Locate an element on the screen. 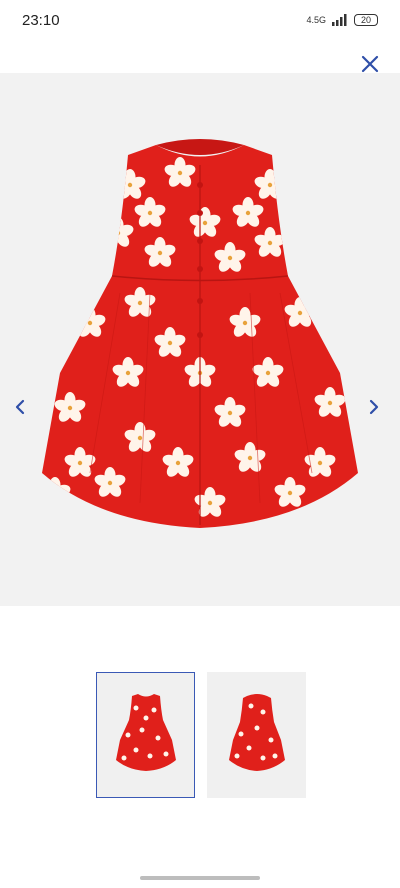 Image resolution: width=400 pixels, height=888 pixels. status-time: 23:10 is located at coordinates (41, 20).